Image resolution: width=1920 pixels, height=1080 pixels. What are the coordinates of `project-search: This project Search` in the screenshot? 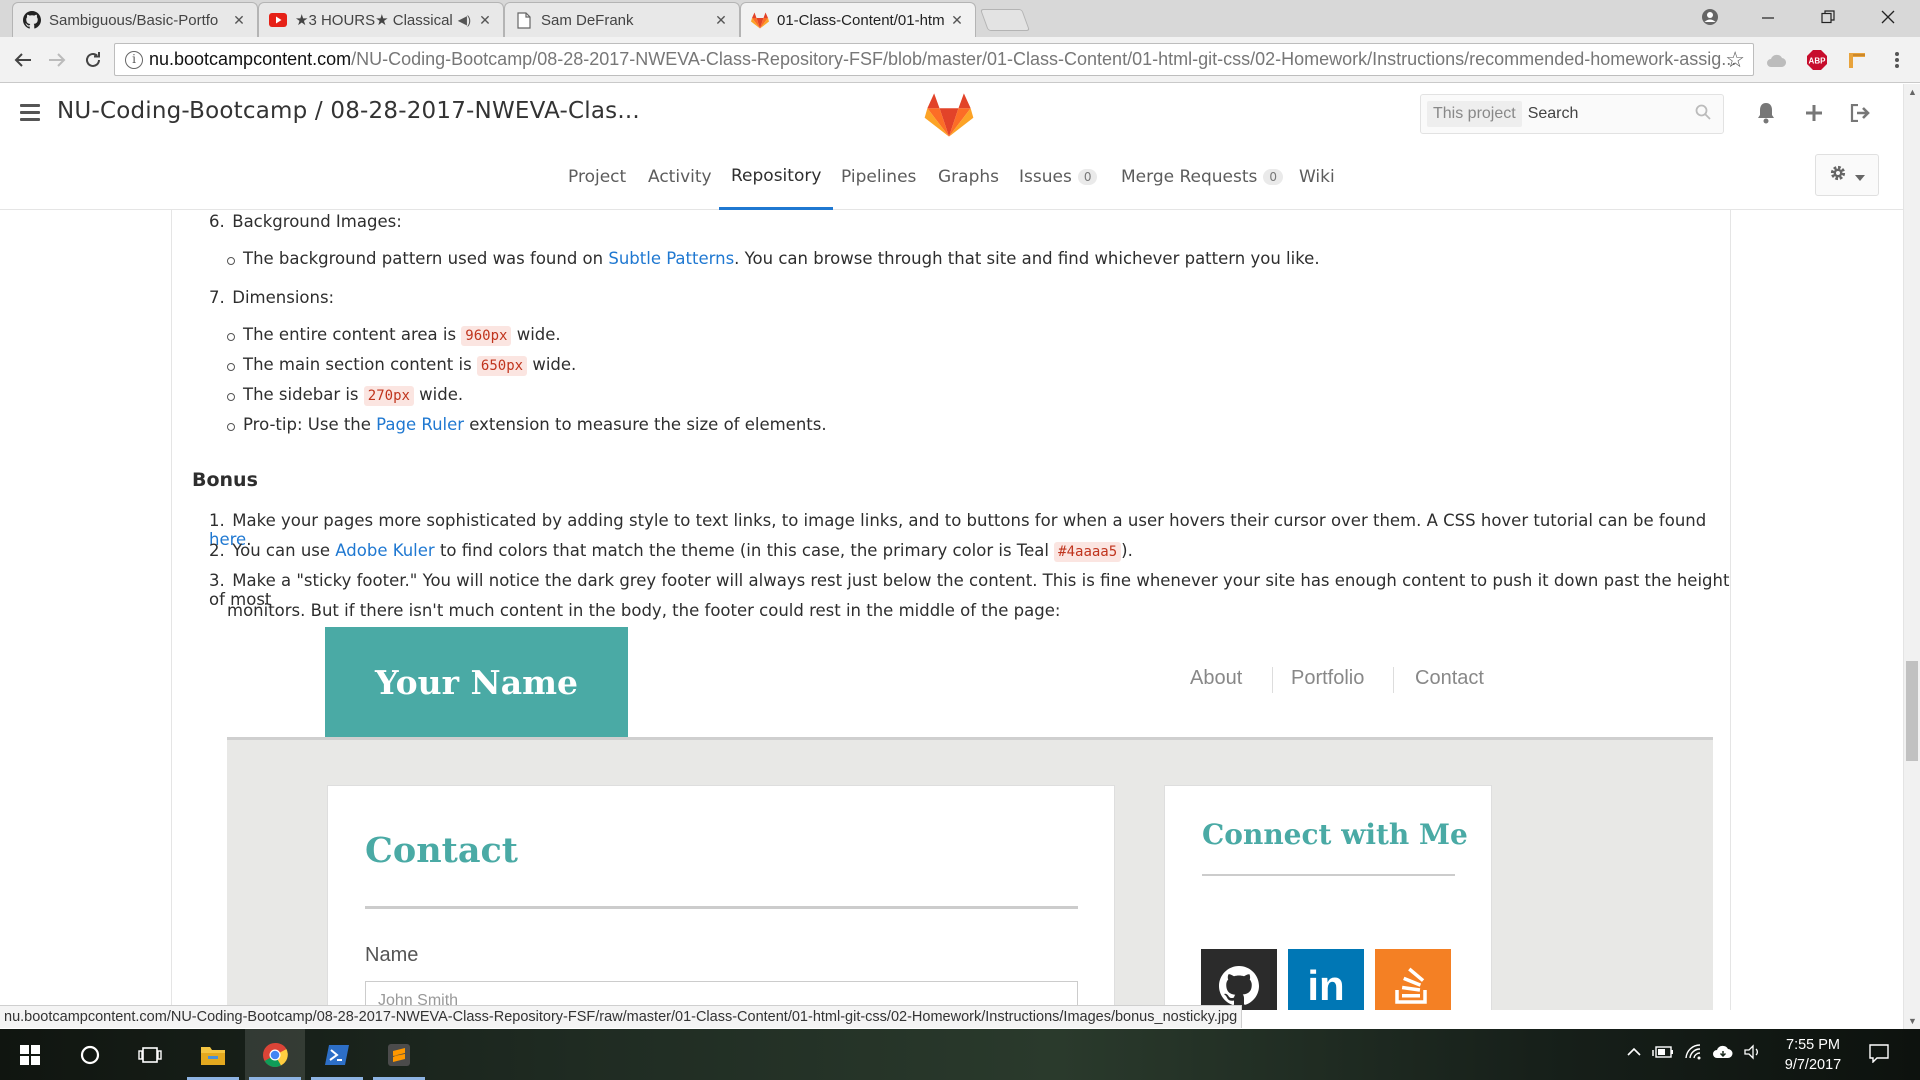 It's located at (1572, 114).